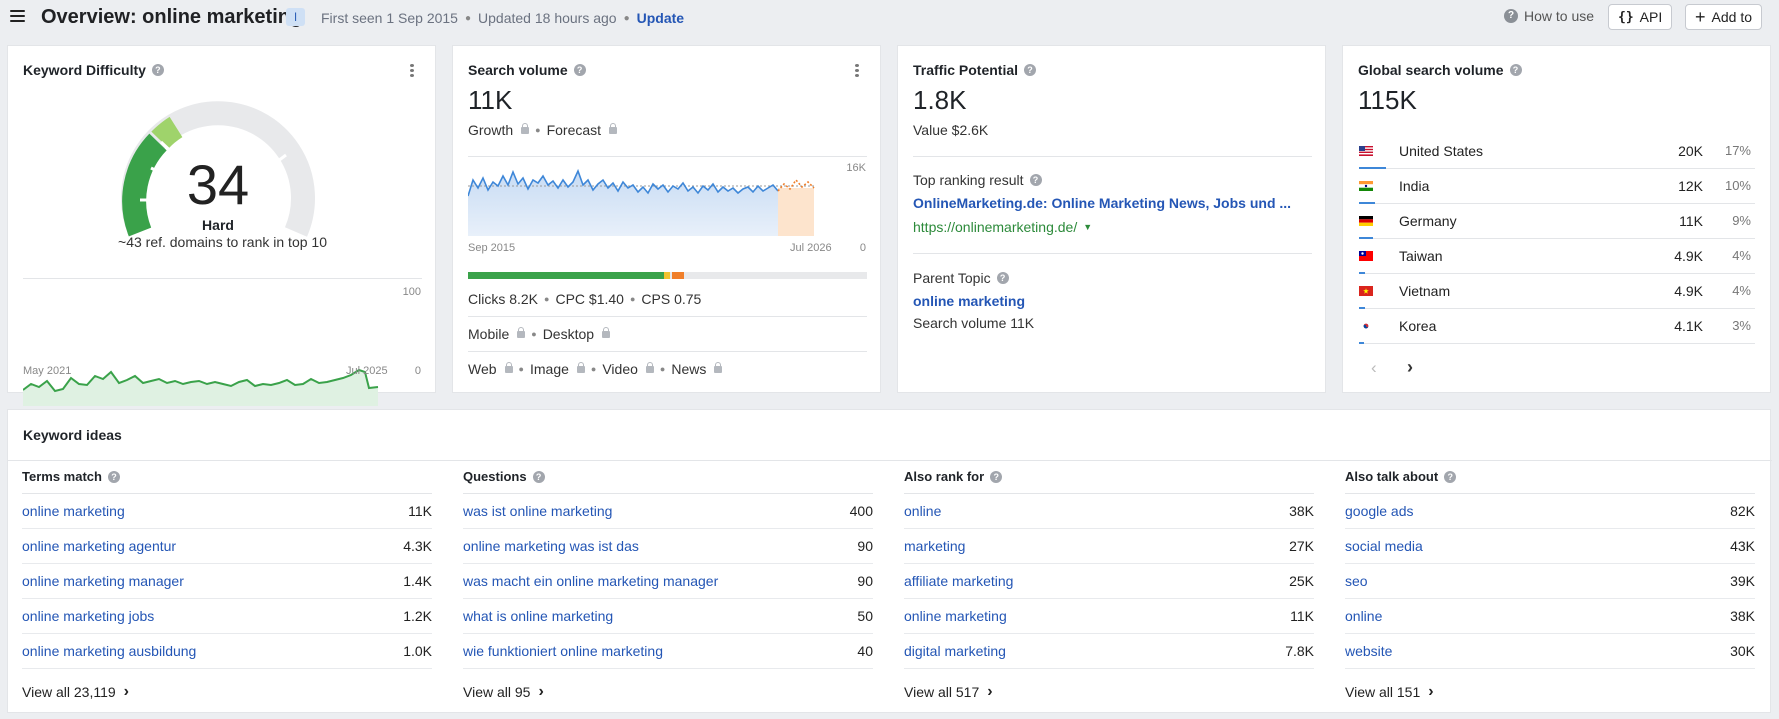 This screenshot has width=1779, height=719. What do you see at coordinates (1557, 291) in the screenshot?
I see `country-row: Vietnam 4.9K 4%` at bounding box center [1557, 291].